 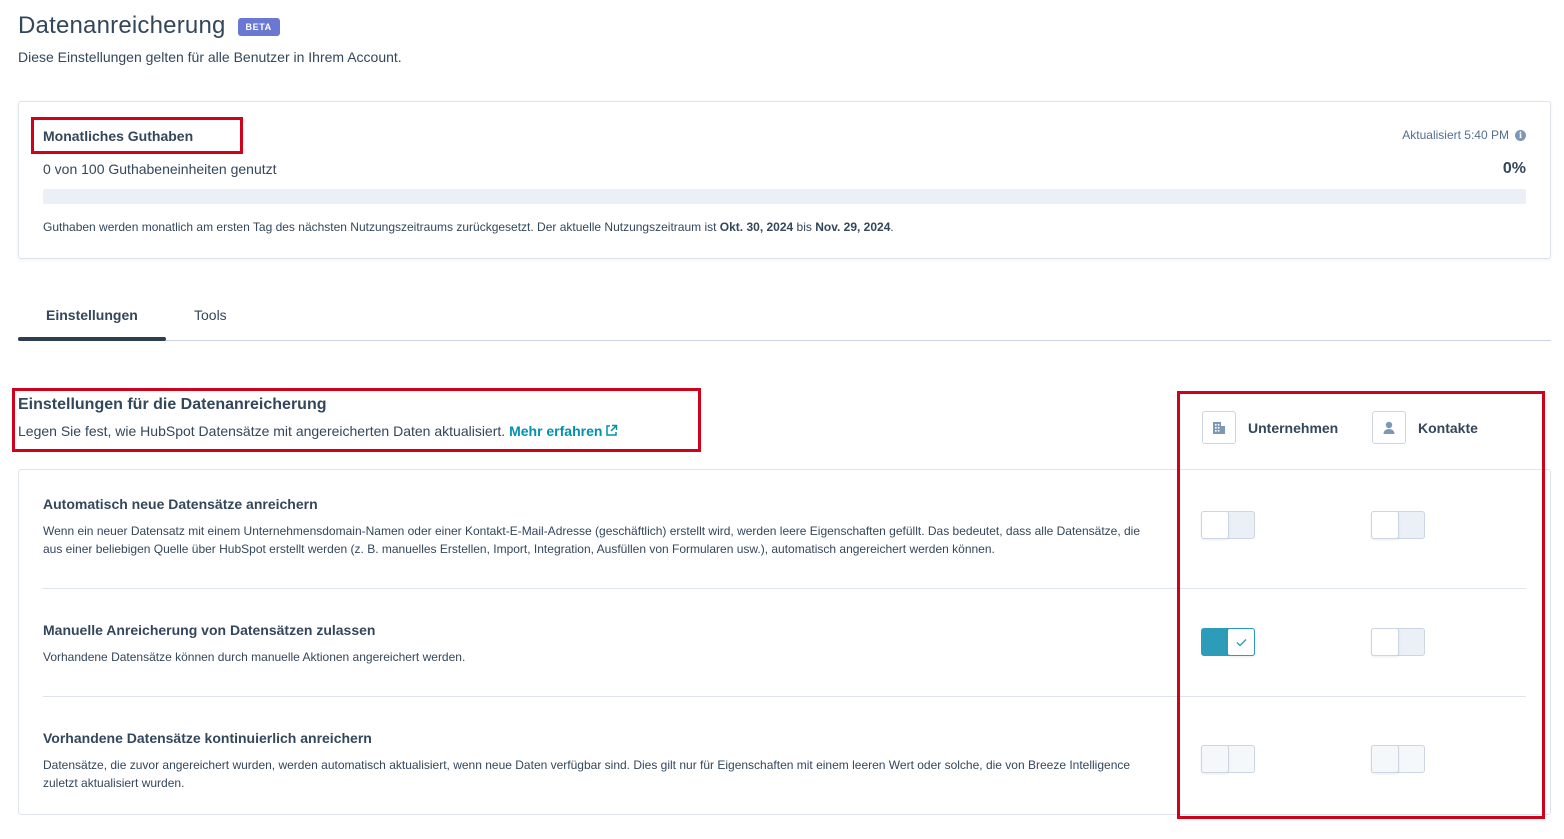 I want to click on credits-updated: Aktualisiert 5:40 PM i, so click(x=1464, y=135).